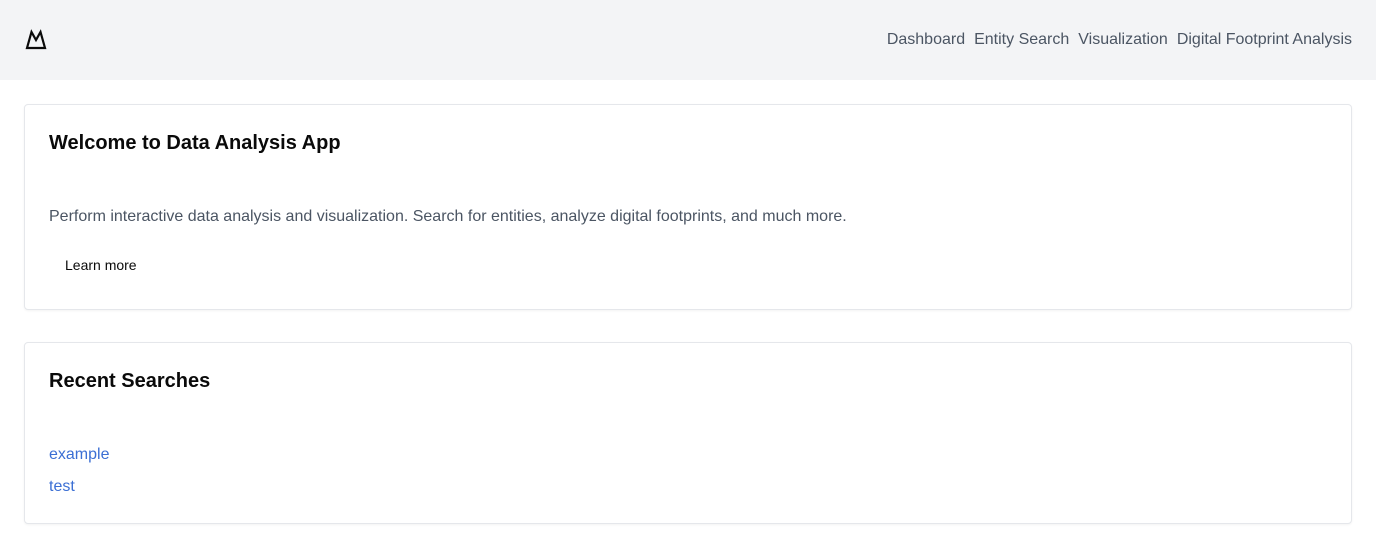 Image resolution: width=1376 pixels, height=548 pixels. I want to click on list-item: test, so click(79, 487).